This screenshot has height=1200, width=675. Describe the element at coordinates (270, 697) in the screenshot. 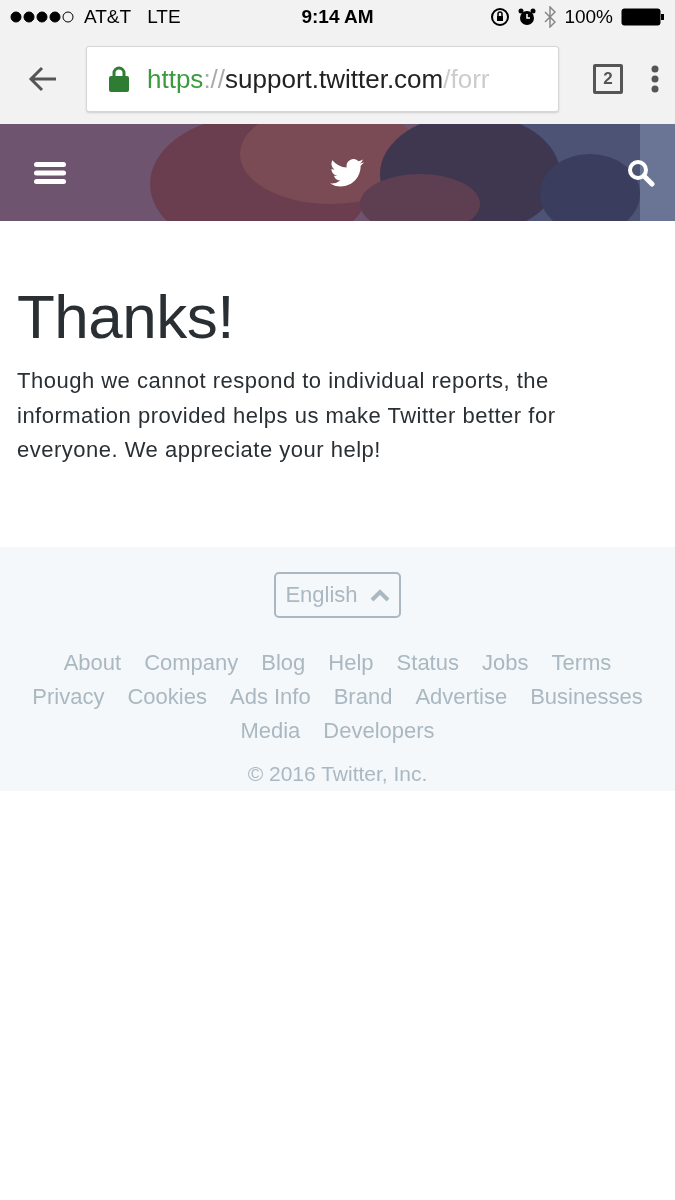

I see `footer-link: Ads Info` at that location.